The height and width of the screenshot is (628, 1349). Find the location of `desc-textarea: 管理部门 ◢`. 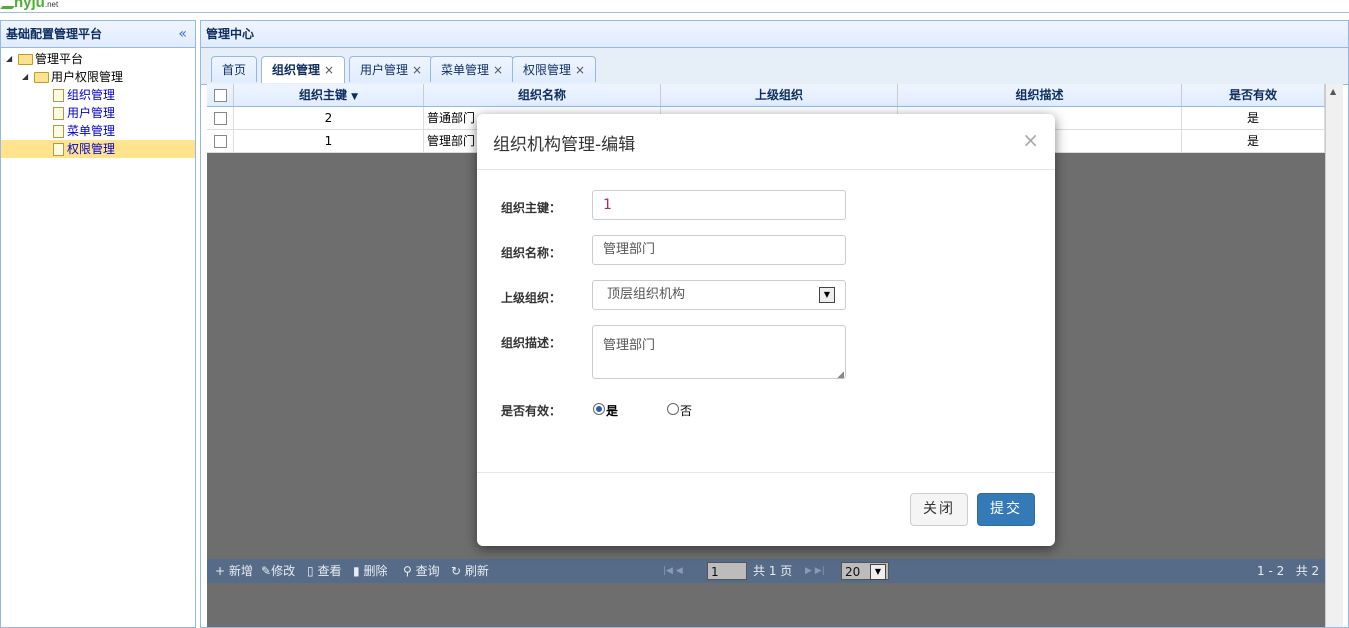

desc-textarea: 管理部门 ◢ is located at coordinates (719, 352).